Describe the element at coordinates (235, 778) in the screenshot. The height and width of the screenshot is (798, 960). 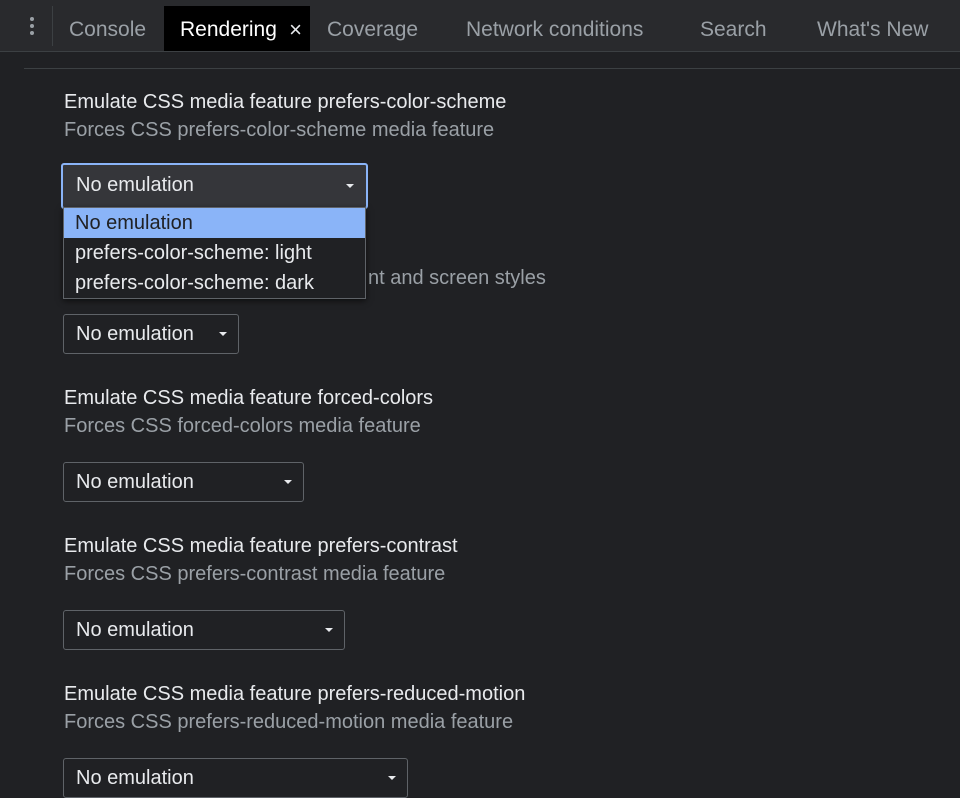
I see `prefers-reduced-motion-select: No emulation` at that location.